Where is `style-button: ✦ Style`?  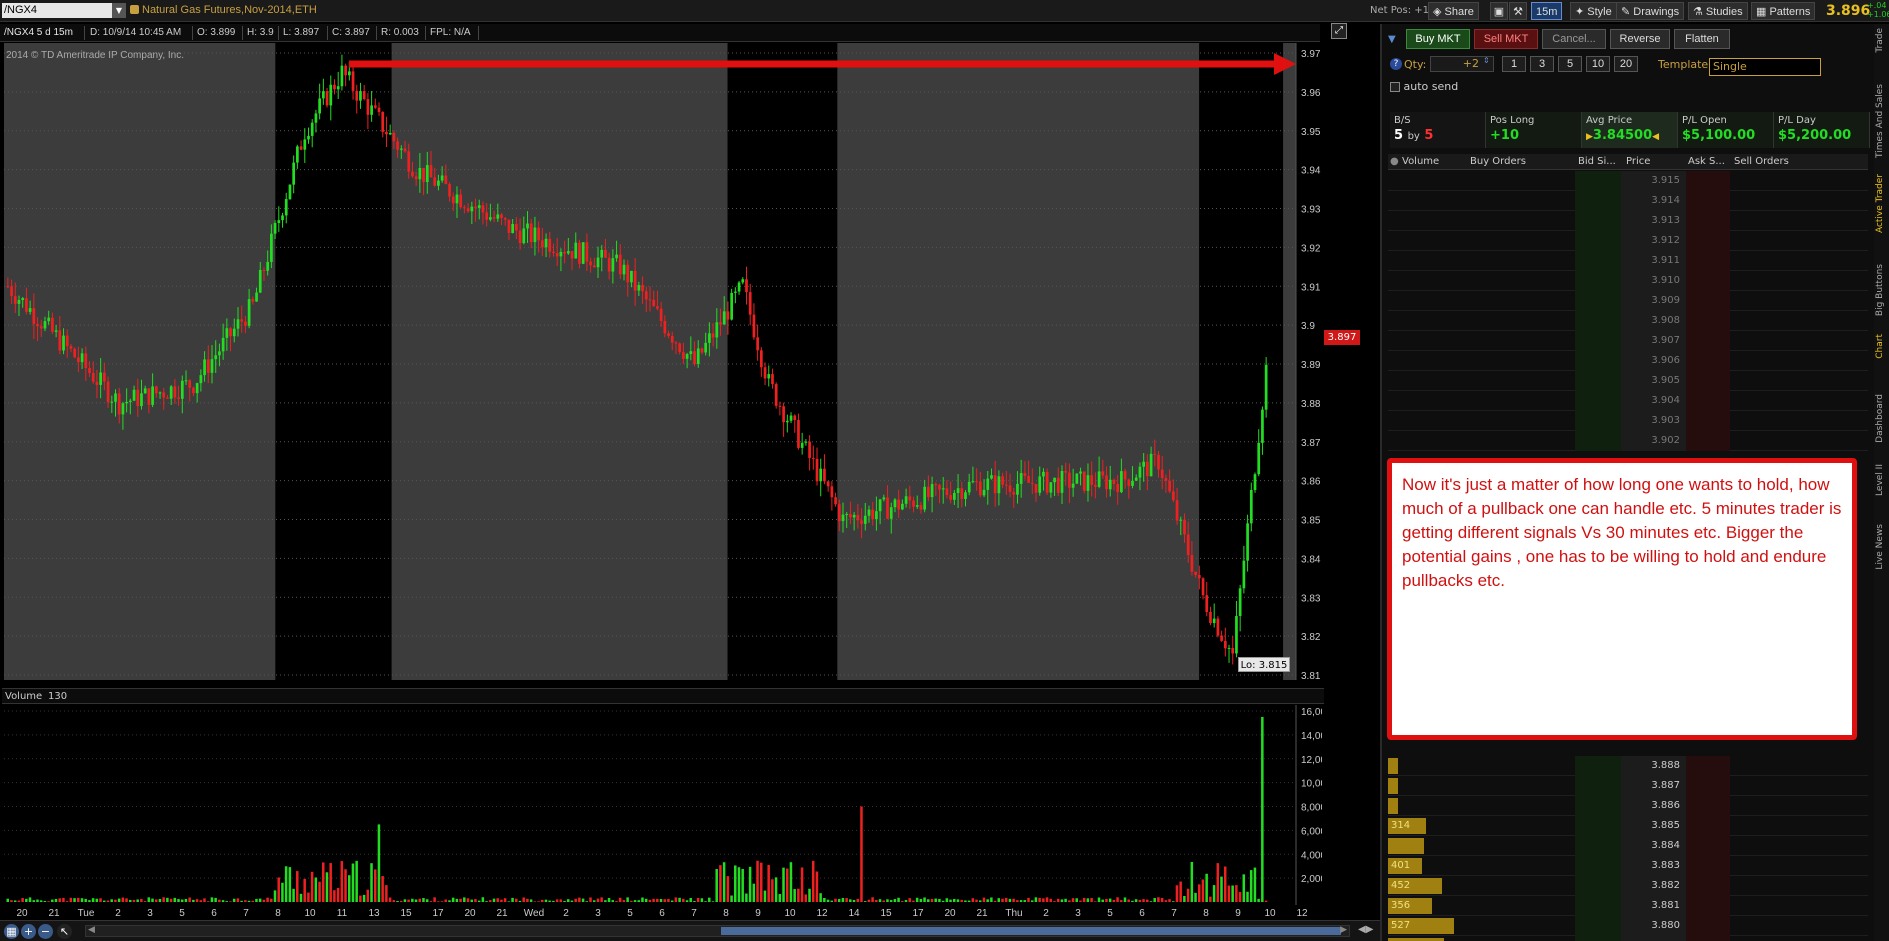 style-button: ✦ Style is located at coordinates (1593, 11).